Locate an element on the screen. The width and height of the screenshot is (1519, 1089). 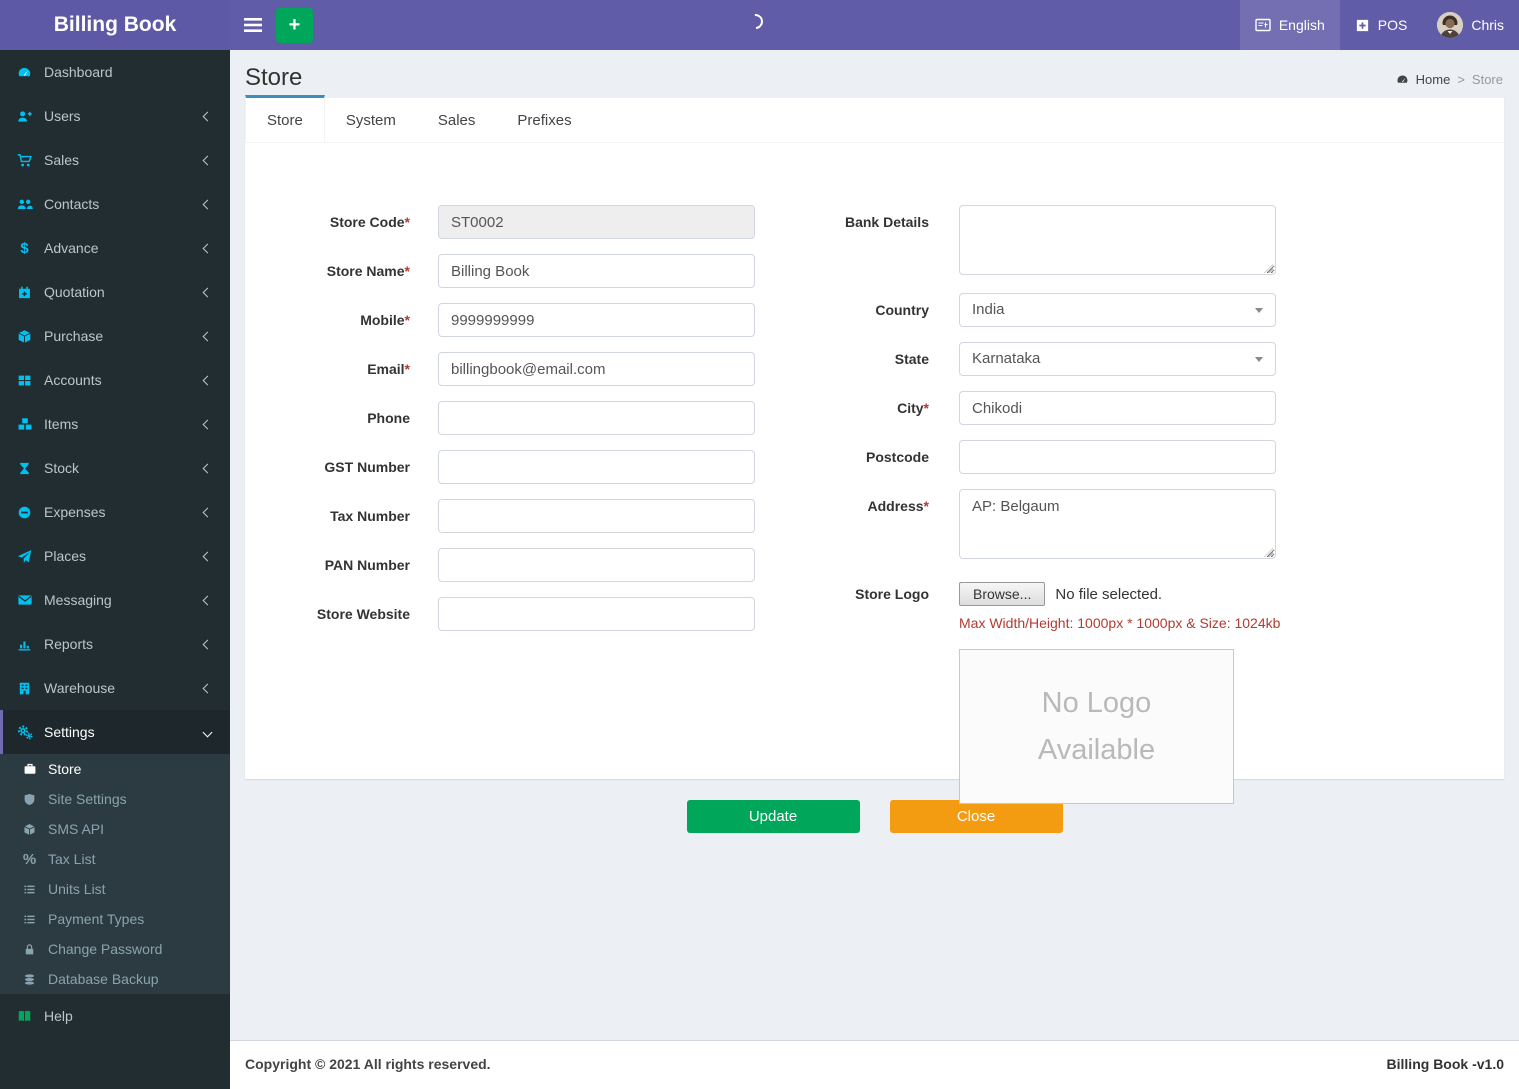
city-input is located at coordinates (1117, 408).